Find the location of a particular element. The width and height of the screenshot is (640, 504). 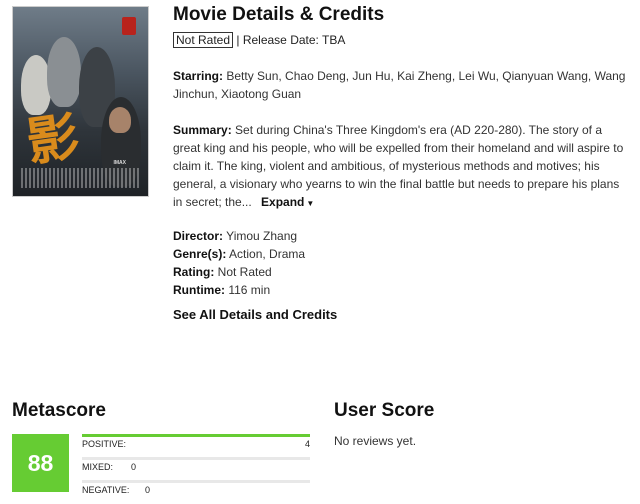

director-line: Director: Yimou Zhang is located at coordinates (400, 236).